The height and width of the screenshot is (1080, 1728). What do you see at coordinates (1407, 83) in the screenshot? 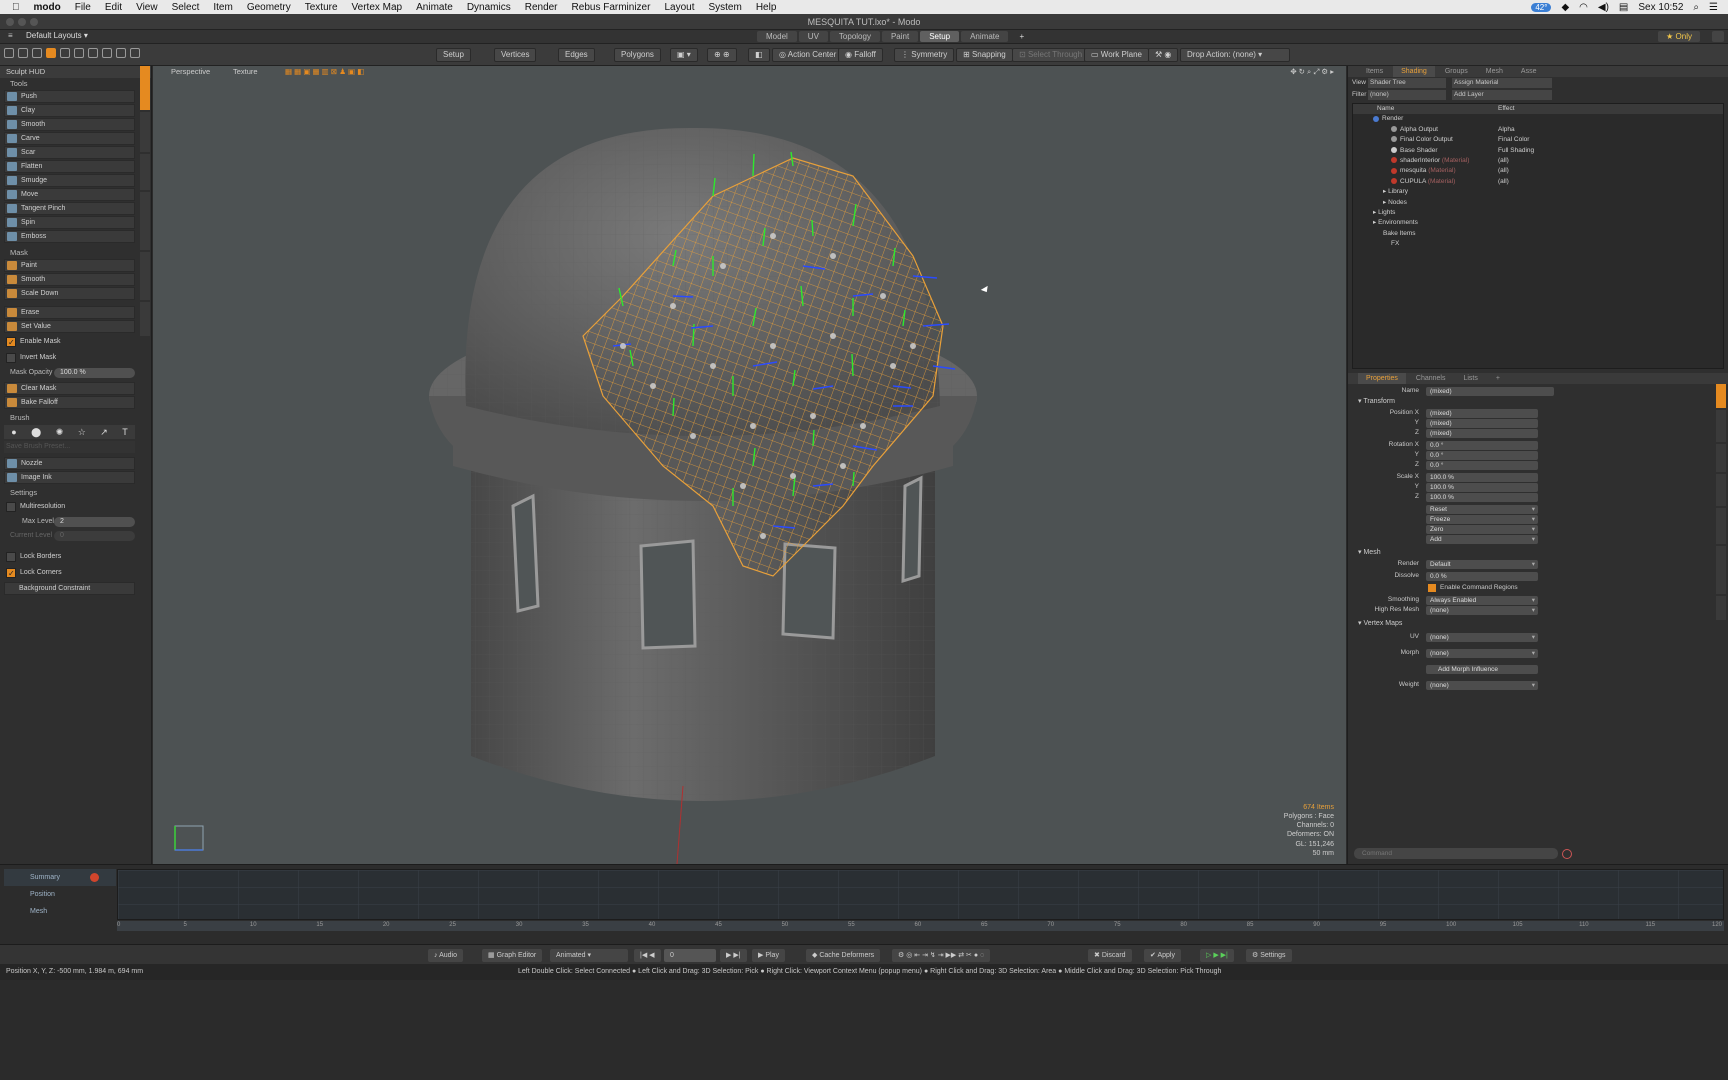
I see `view-dropdown: Shader Tree` at bounding box center [1407, 83].